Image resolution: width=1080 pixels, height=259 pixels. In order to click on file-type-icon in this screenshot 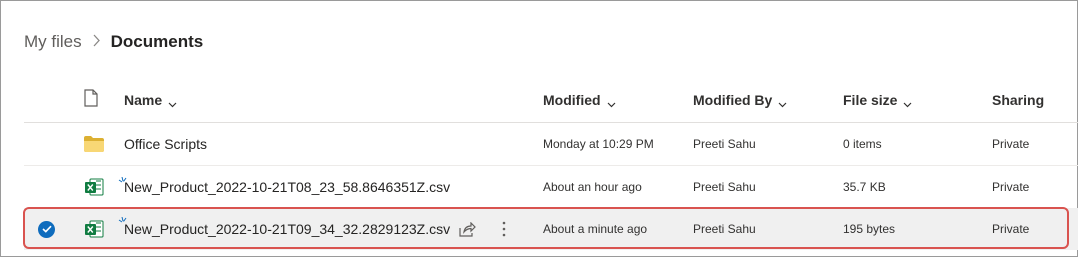, I will do `click(91, 100)`.